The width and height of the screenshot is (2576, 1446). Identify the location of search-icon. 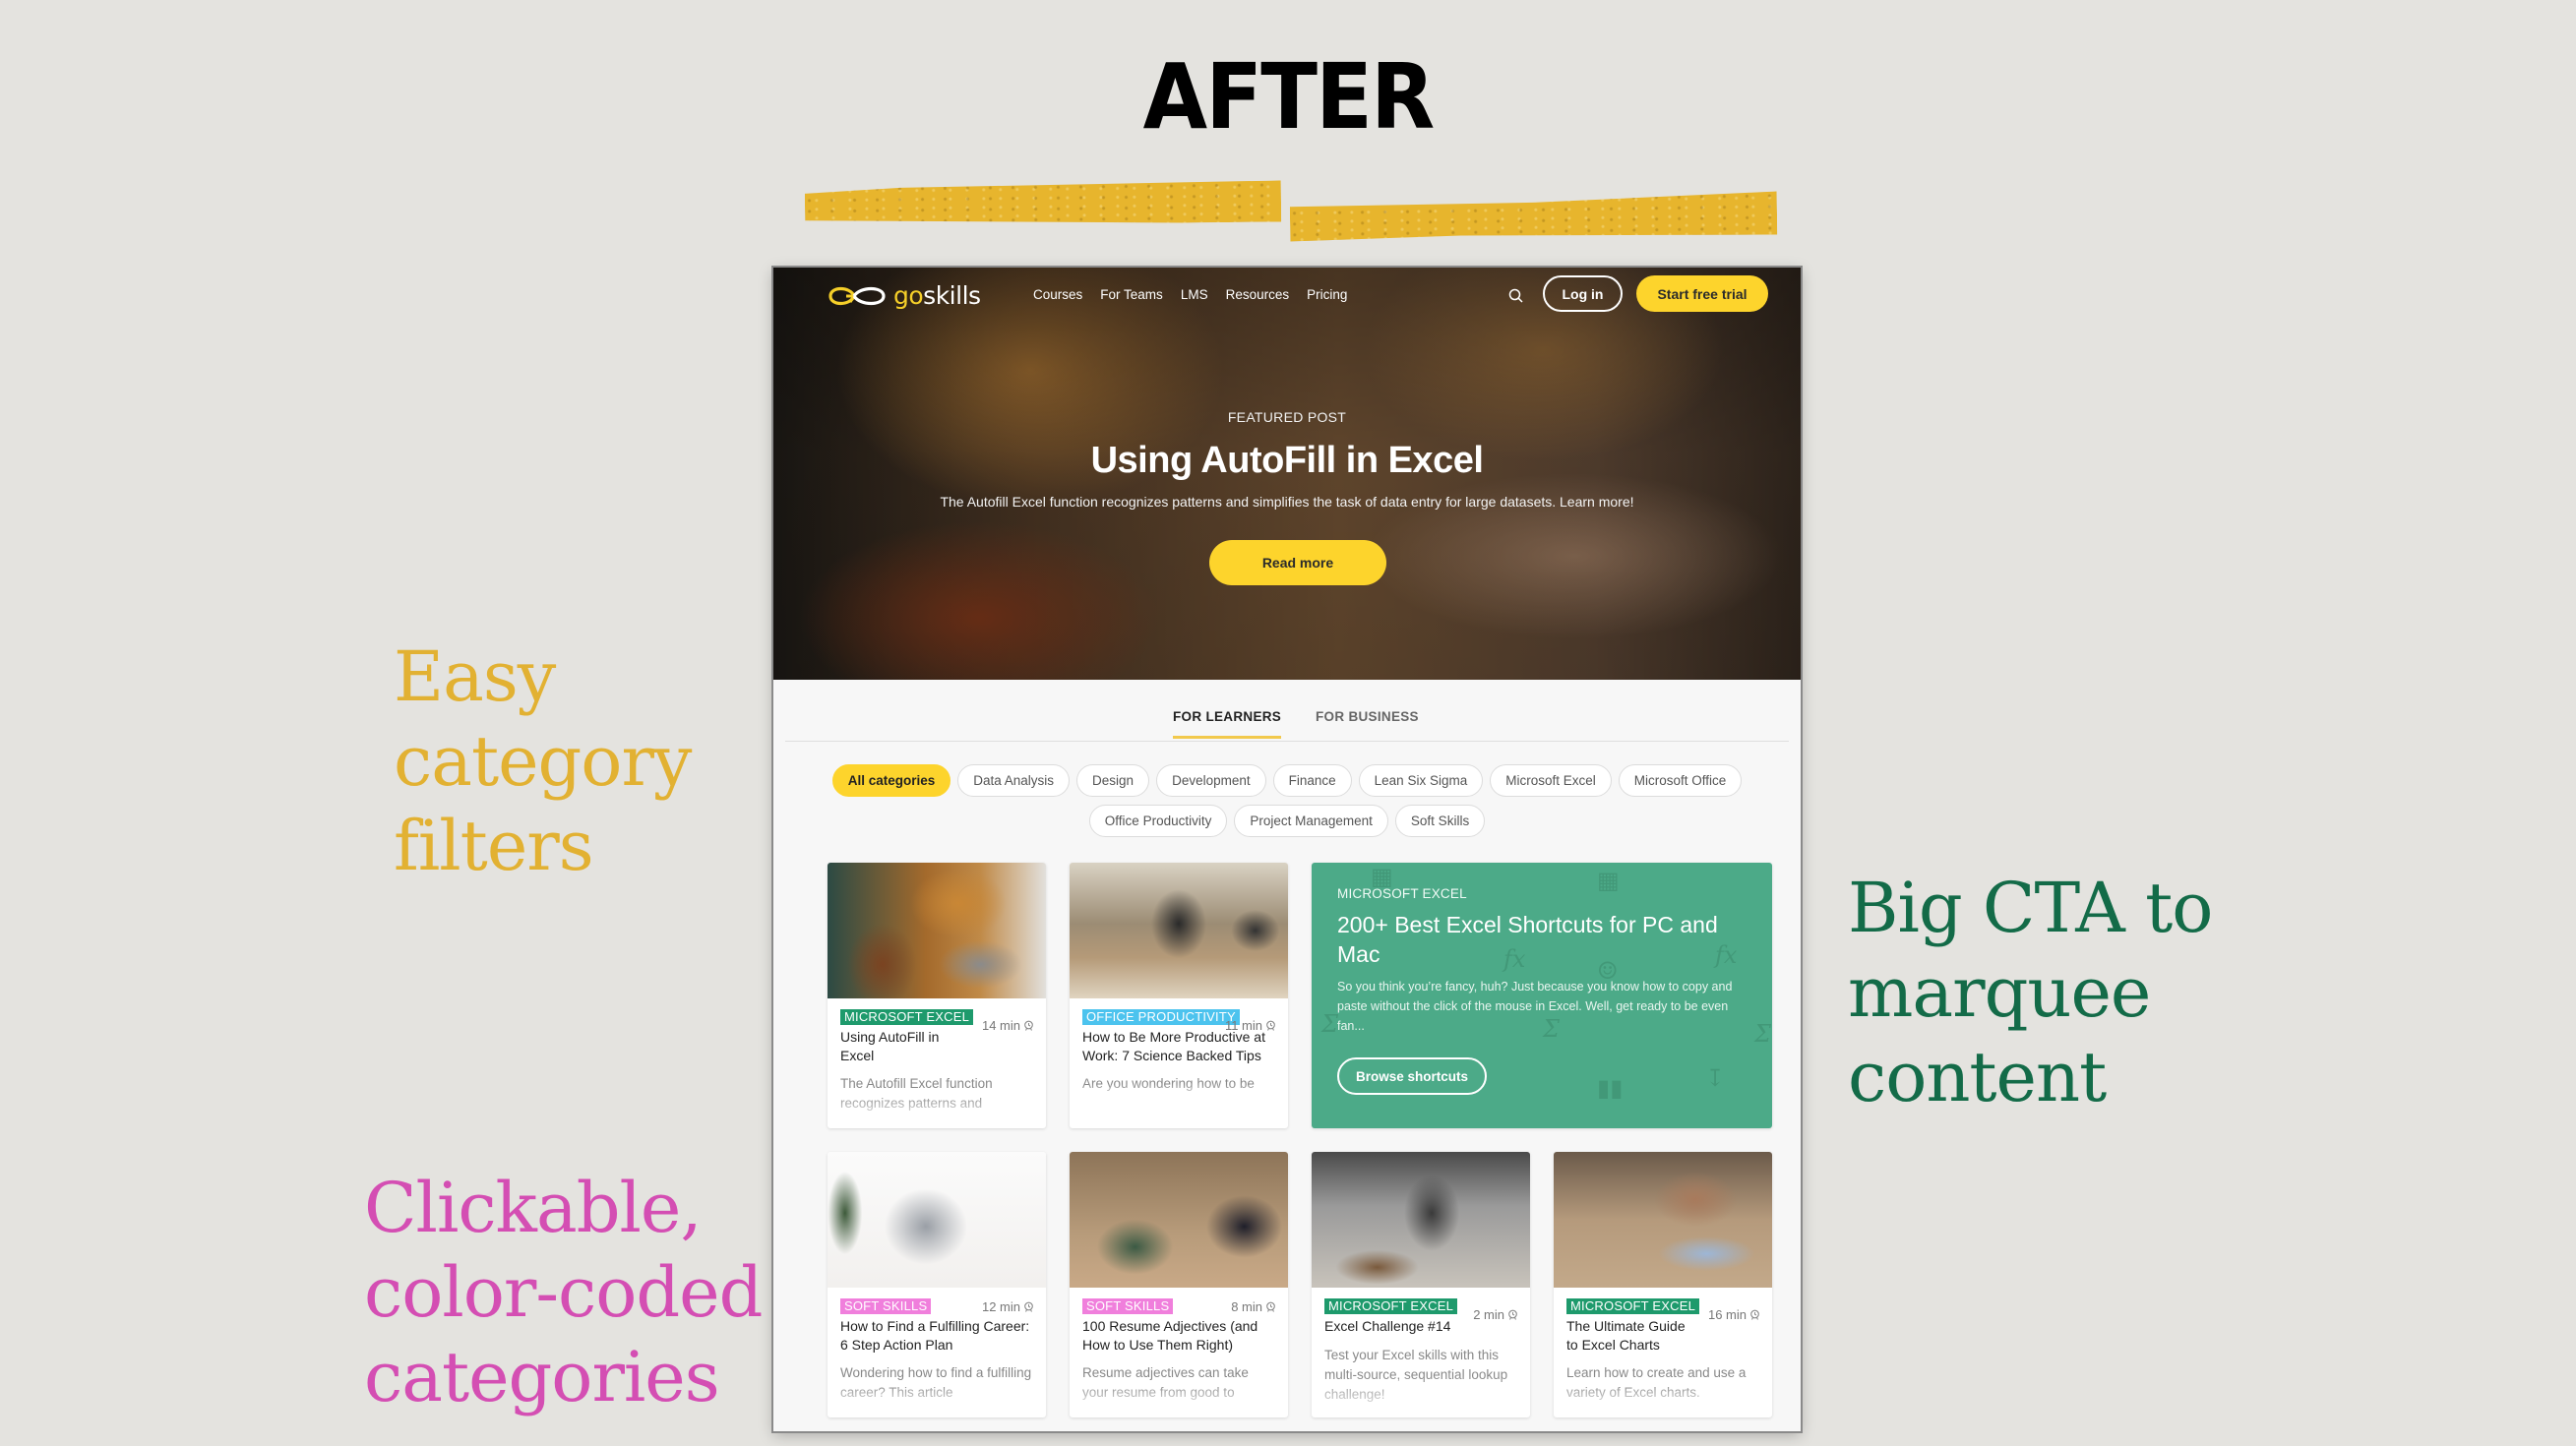
(1516, 296).